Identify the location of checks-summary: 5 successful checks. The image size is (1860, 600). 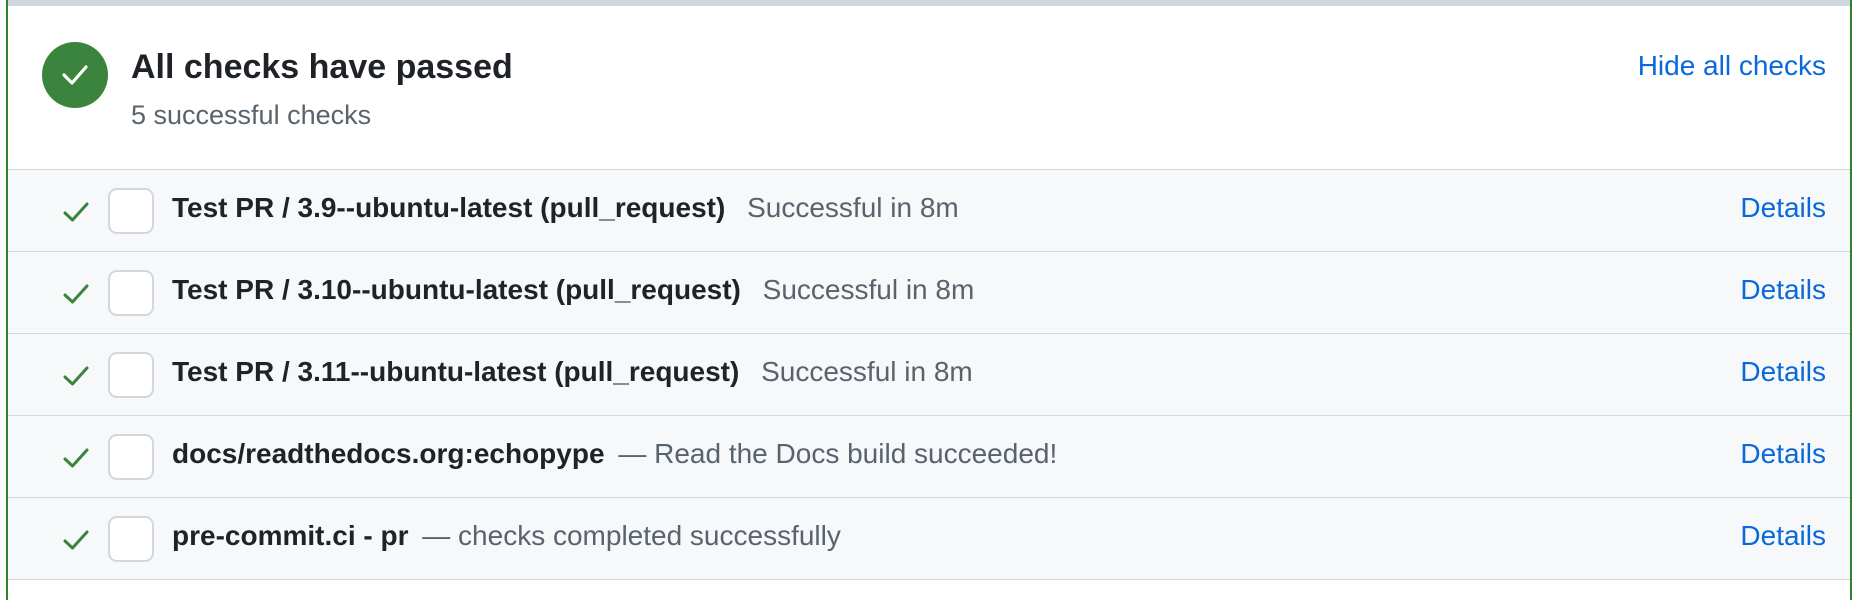
(251, 115).